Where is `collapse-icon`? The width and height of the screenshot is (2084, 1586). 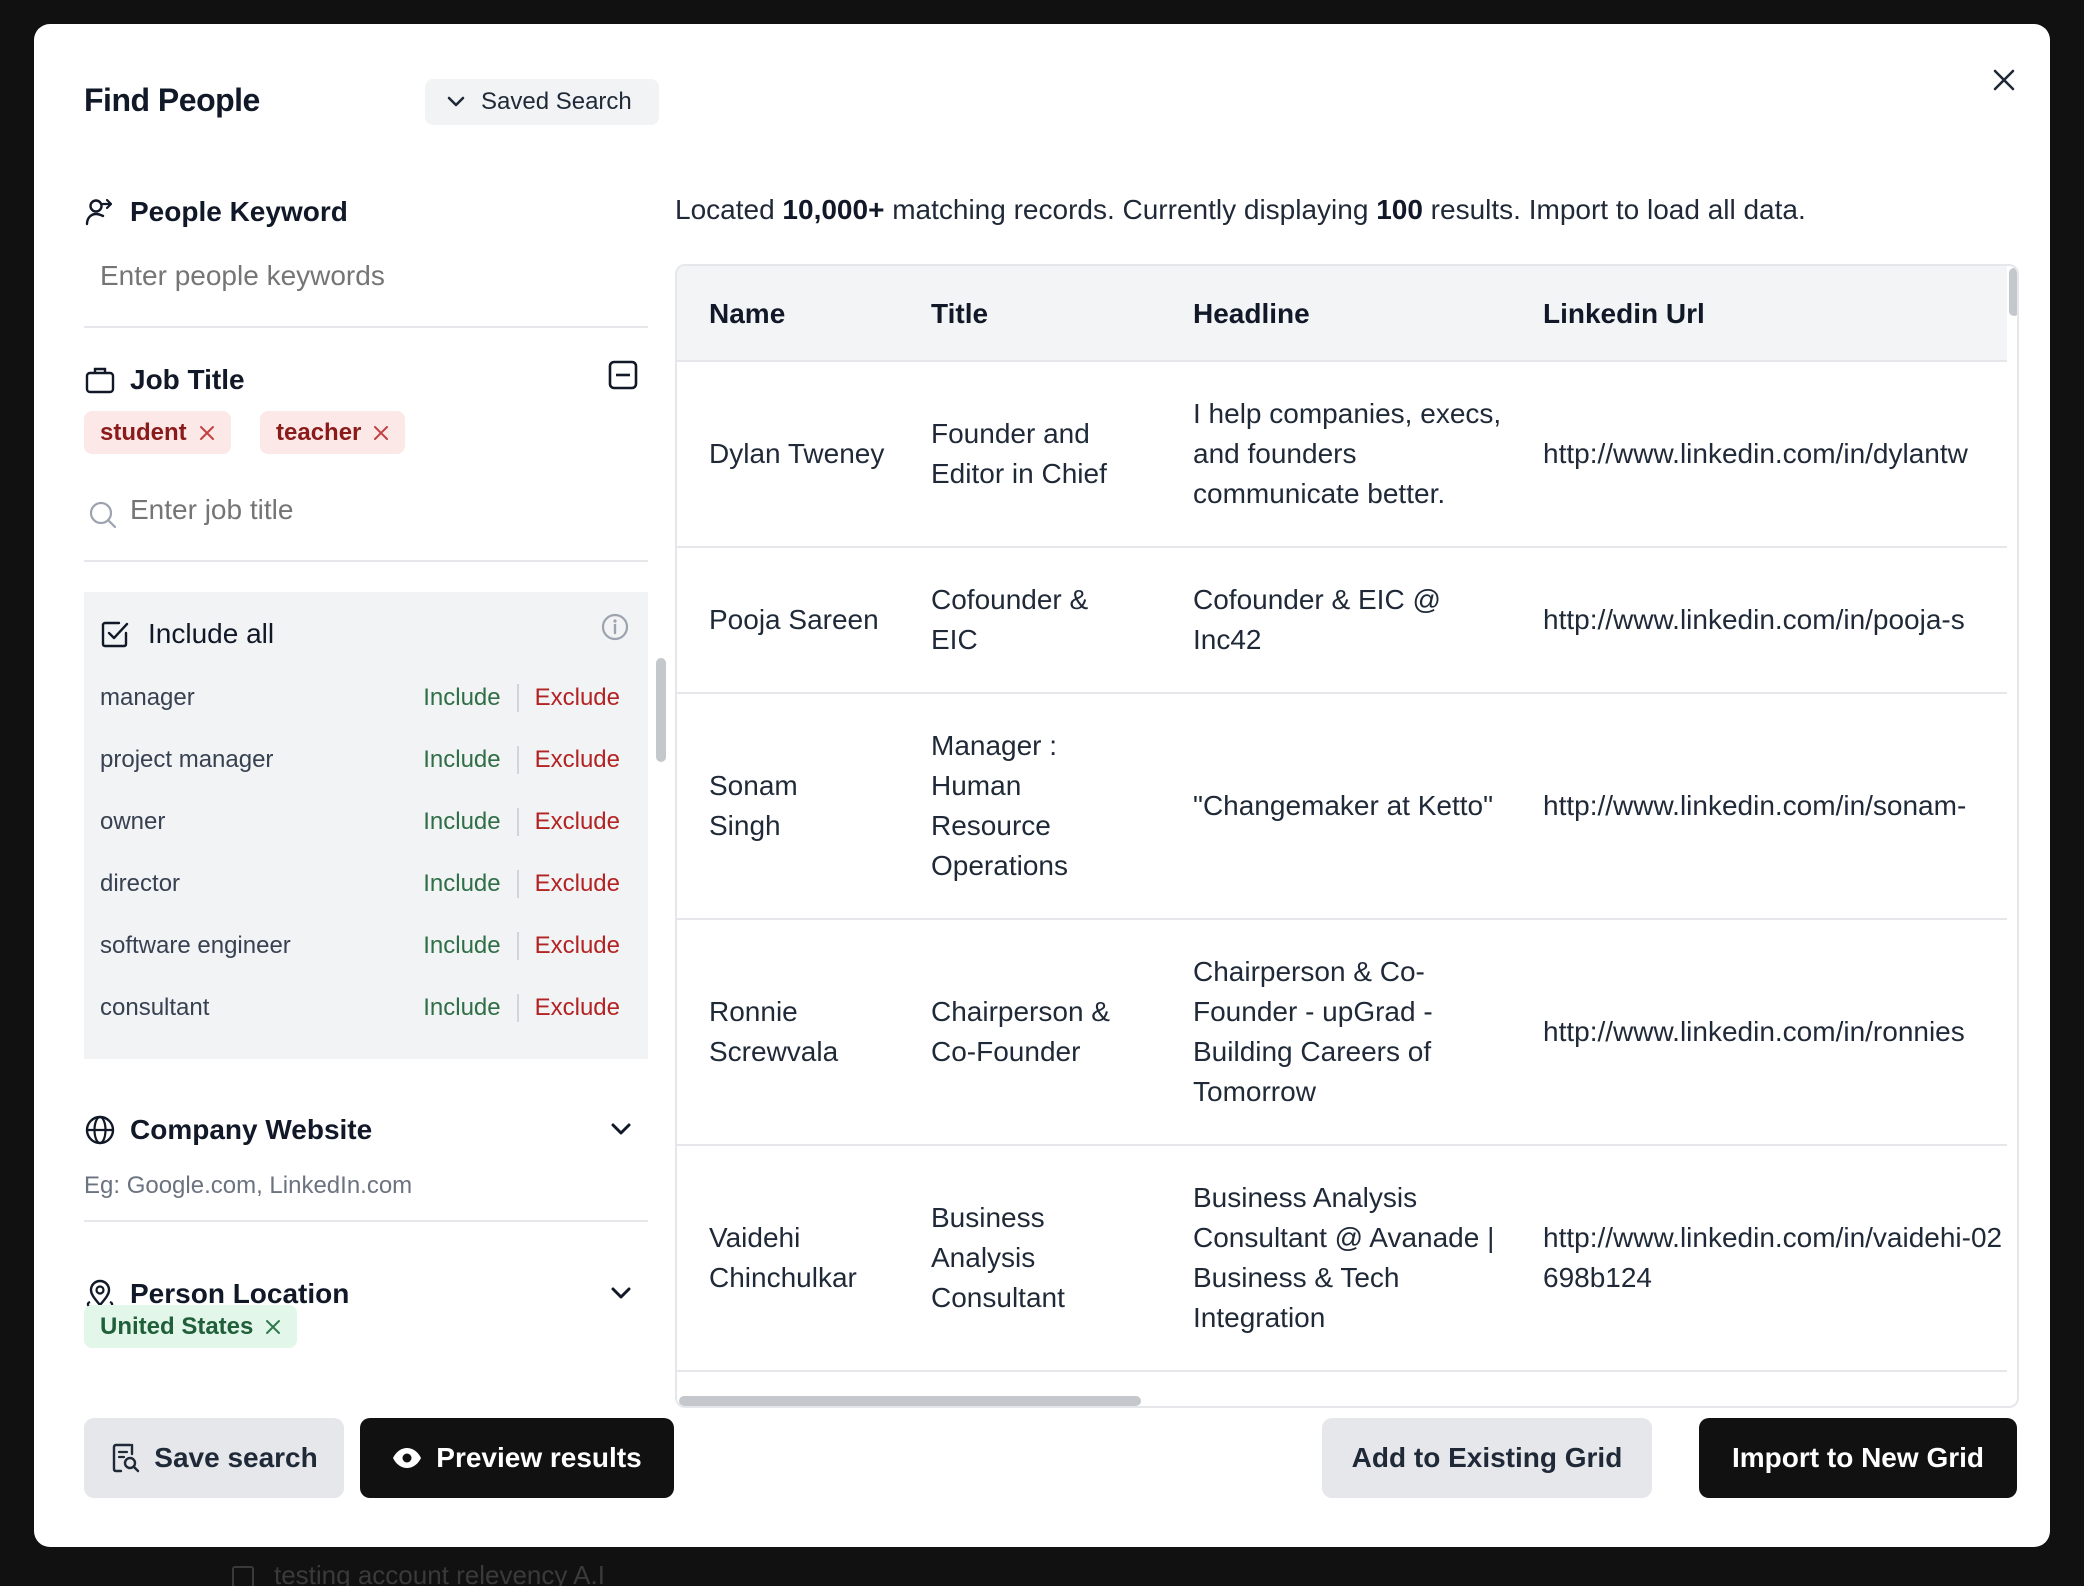 collapse-icon is located at coordinates (623, 375).